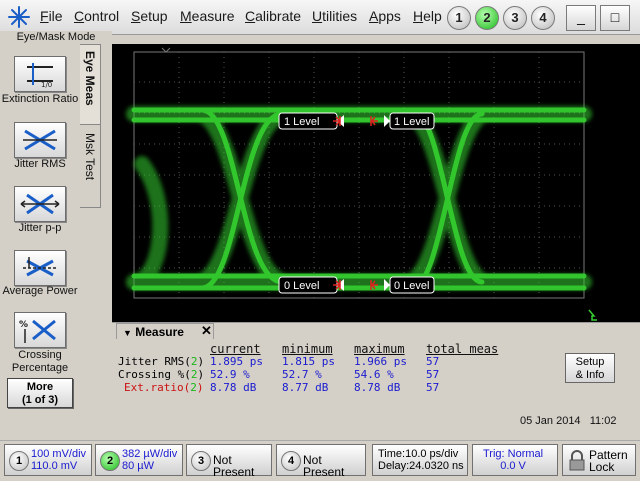 This screenshot has width=640, height=481. Describe the element at coordinates (462, 349) in the screenshot. I see `header-total: total meas` at that location.